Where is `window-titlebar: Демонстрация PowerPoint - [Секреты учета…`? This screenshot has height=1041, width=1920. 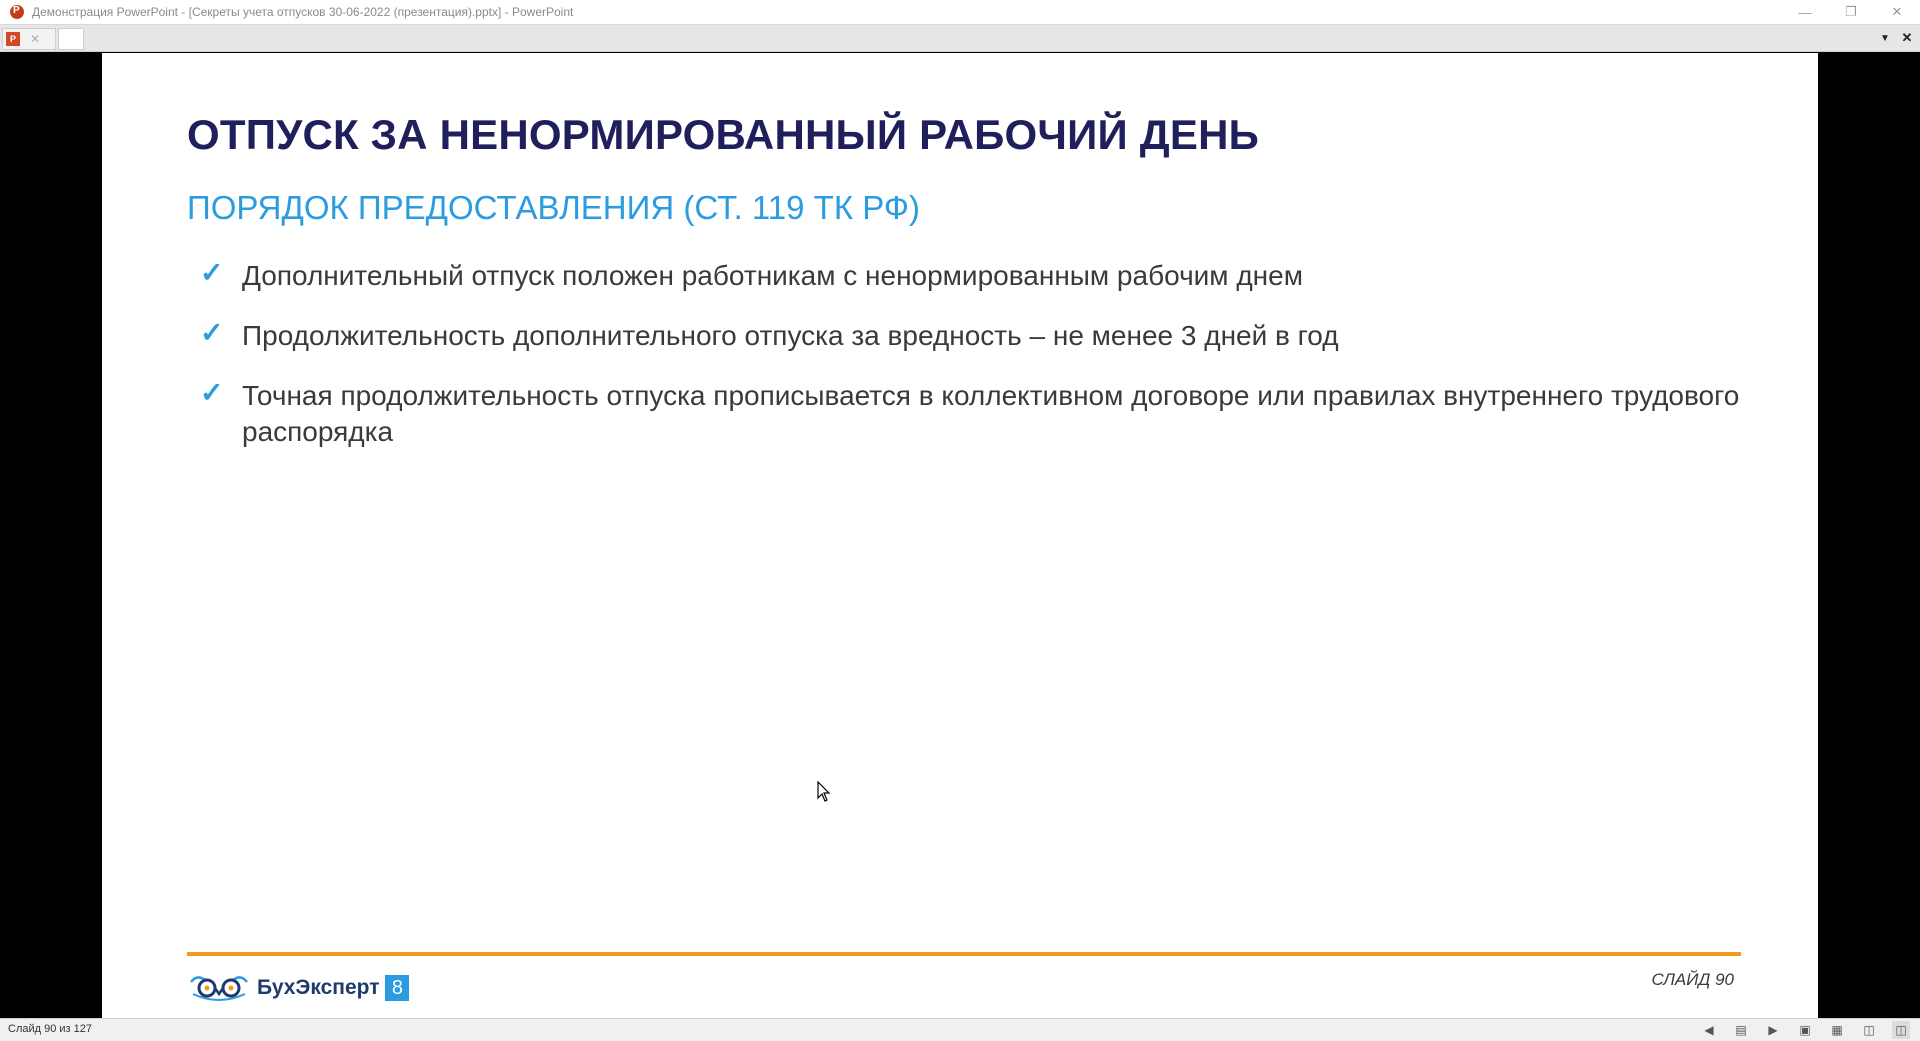
window-titlebar: Демонстрация PowerPoint - [Секреты учета… is located at coordinates (960, 12).